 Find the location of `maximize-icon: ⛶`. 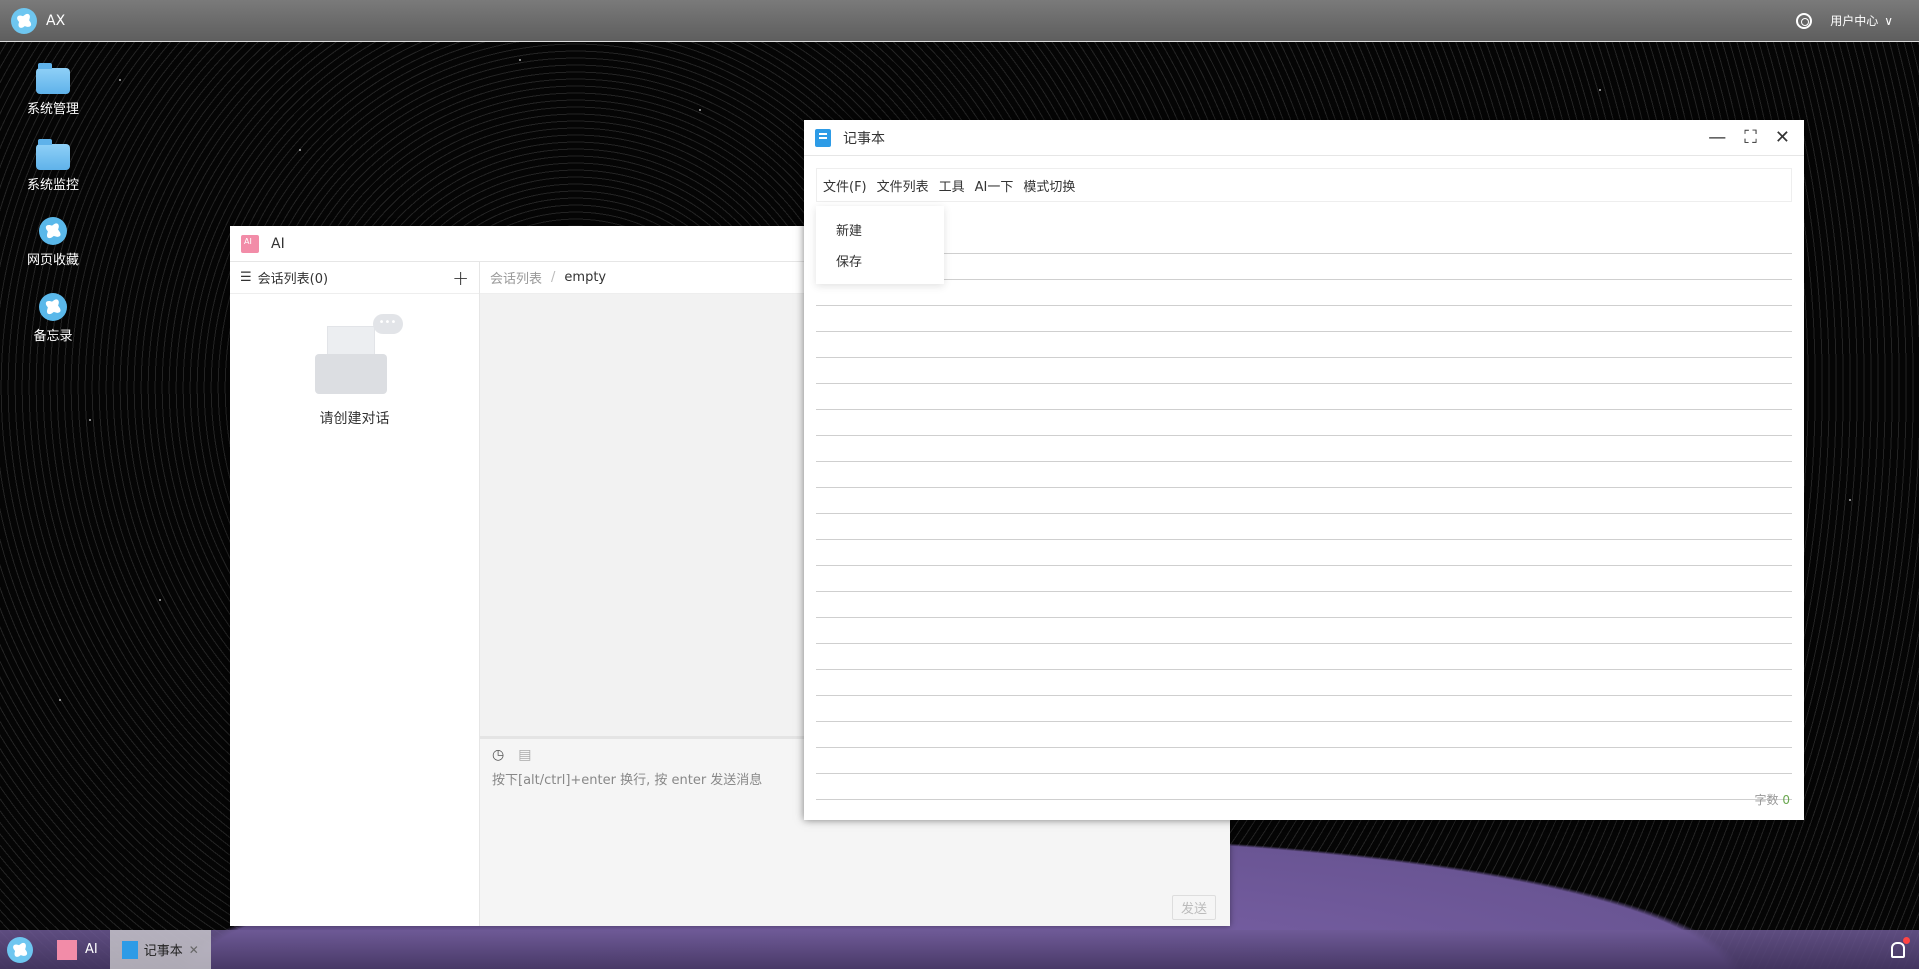

maximize-icon: ⛶ is located at coordinates (1750, 137).